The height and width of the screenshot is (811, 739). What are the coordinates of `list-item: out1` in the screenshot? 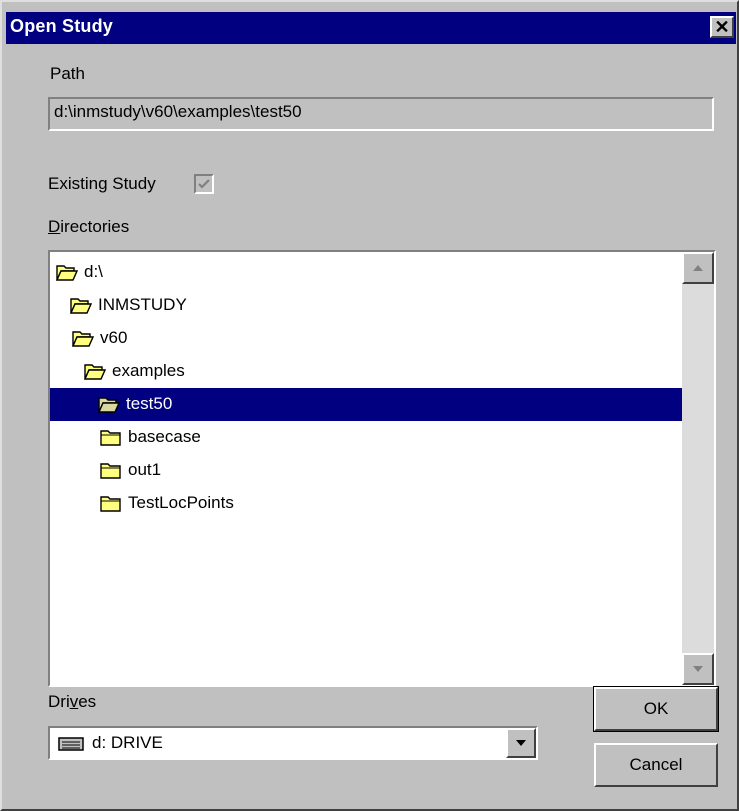 It's located at (366, 470).